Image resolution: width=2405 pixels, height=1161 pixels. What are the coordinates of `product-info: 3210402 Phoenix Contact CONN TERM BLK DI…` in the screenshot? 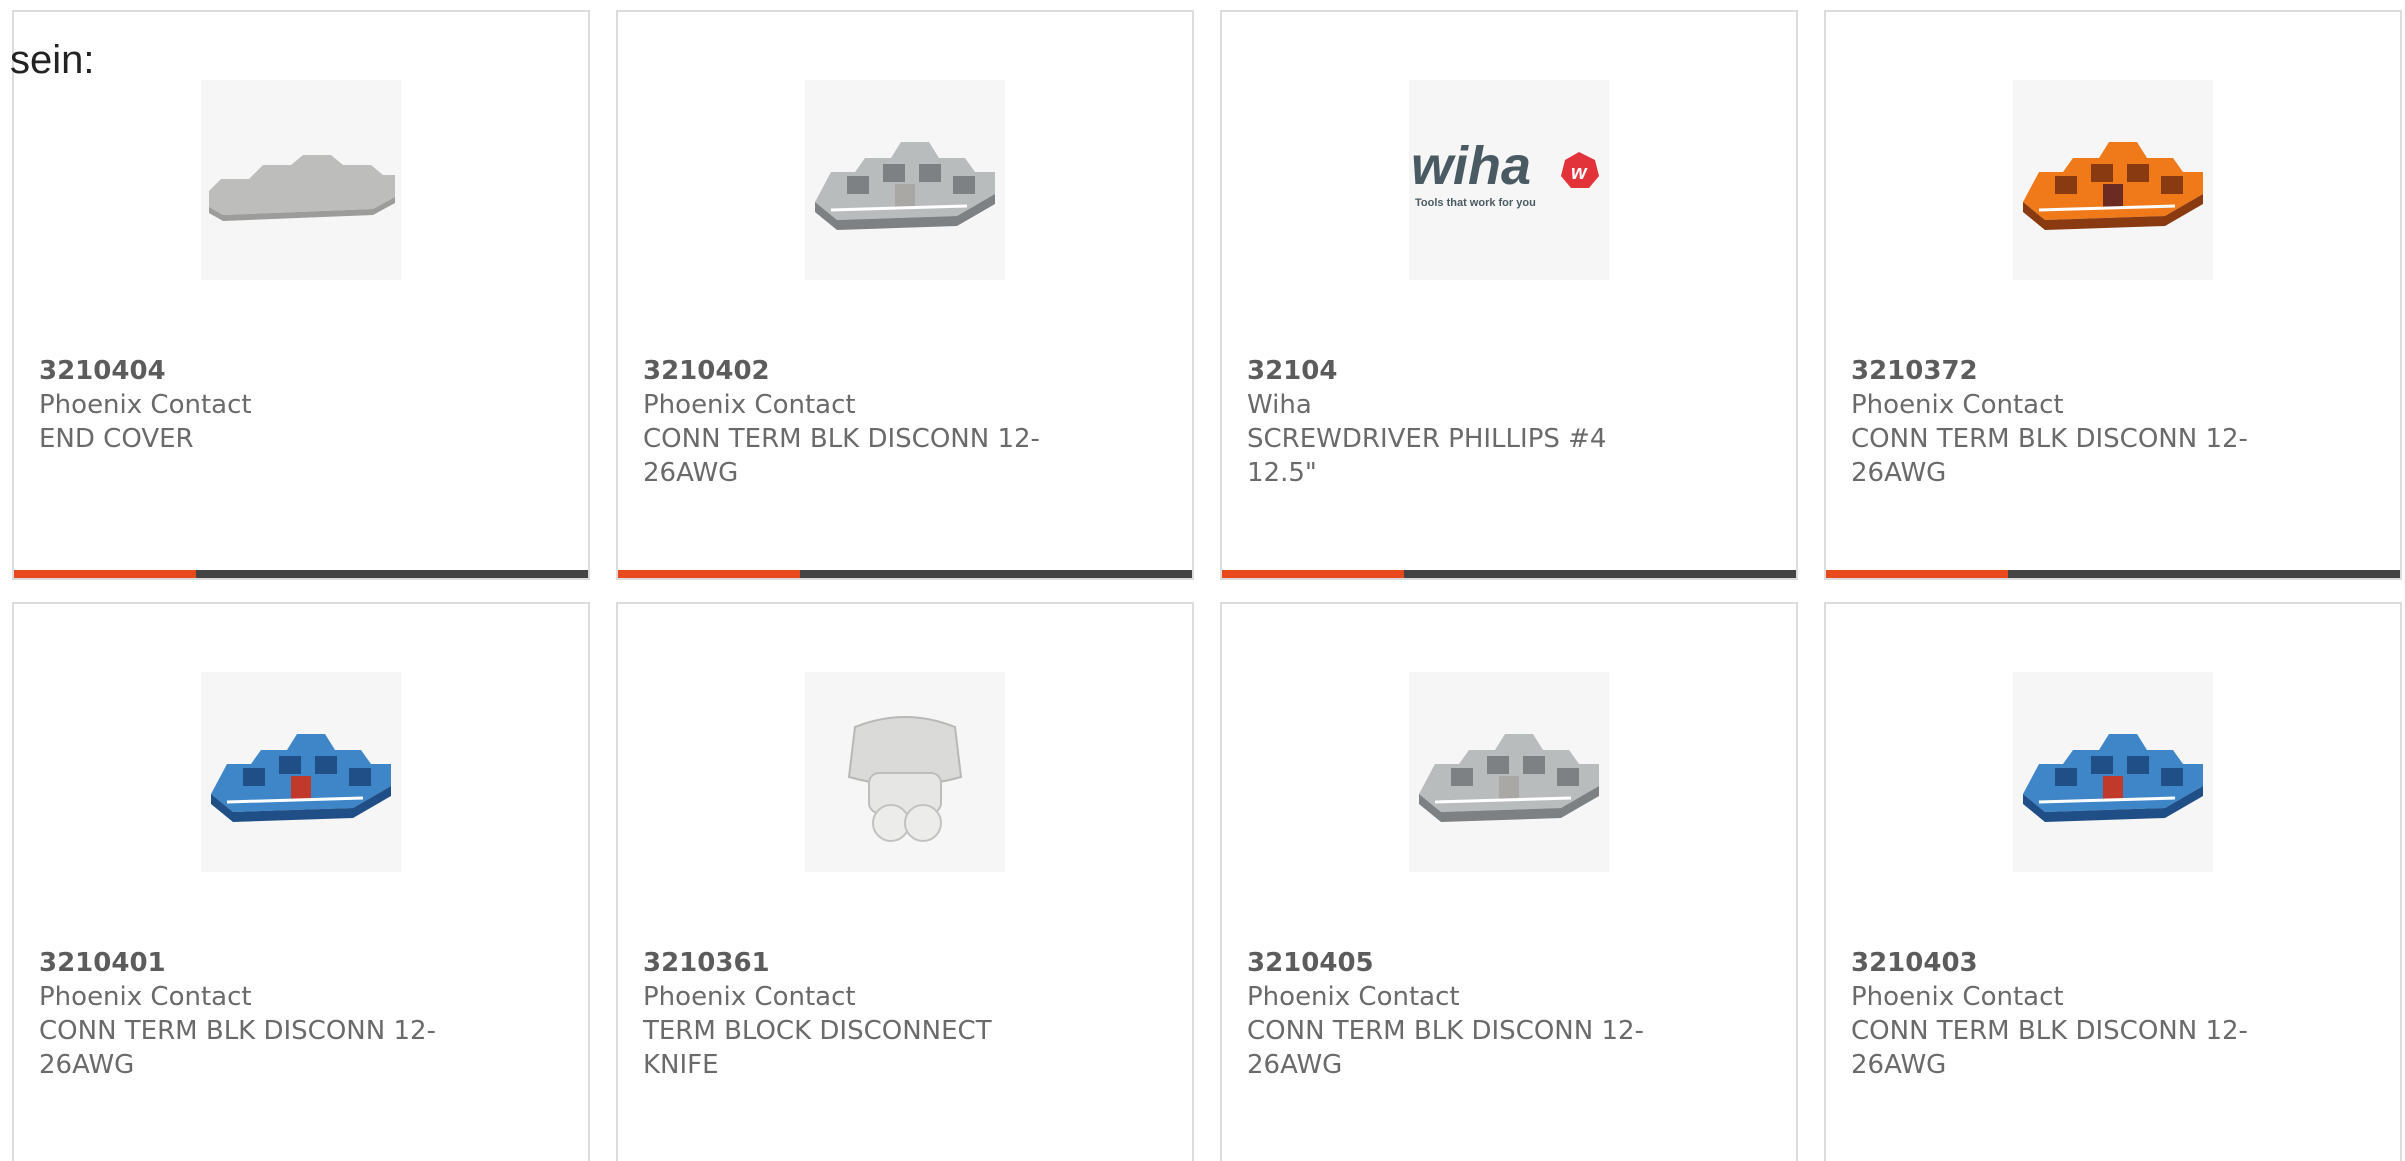 It's located at (843, 422).